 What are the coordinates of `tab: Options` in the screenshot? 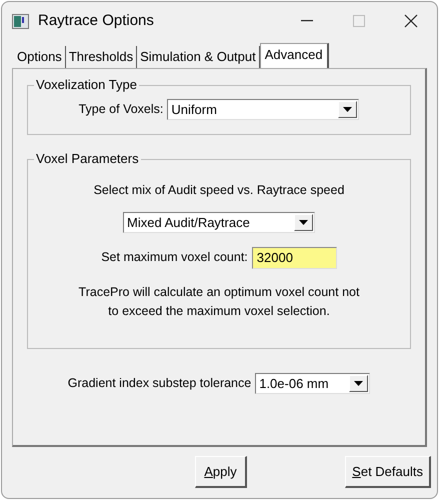 It's located at (40, 57).